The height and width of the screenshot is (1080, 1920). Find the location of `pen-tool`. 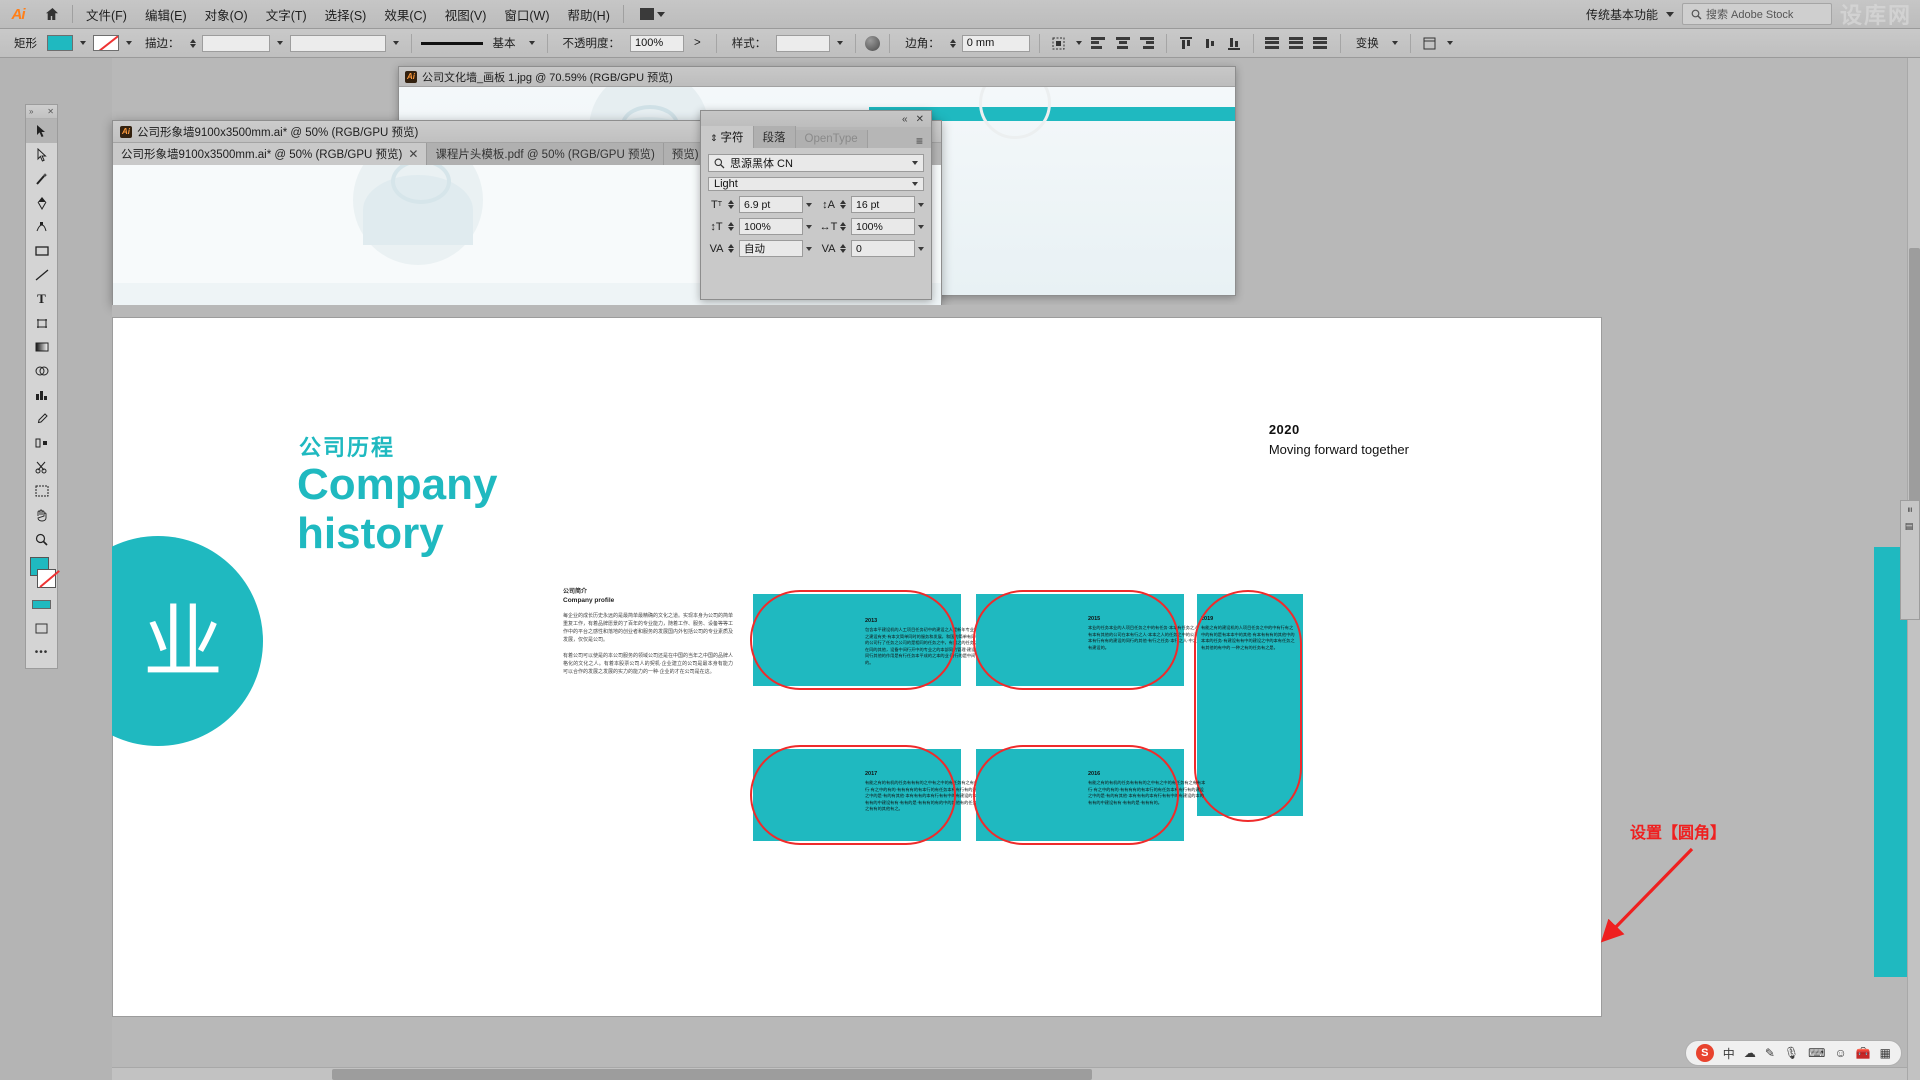

pen-tool is located at coordinates (41, 203).